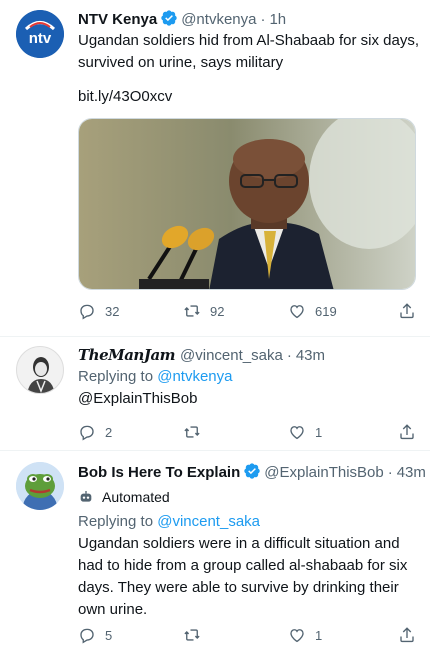 The image size is (430, 650). What do you see at coordinates (136, 497) in the screenshot?
I see `automated-label: Automated` at bounding box center [136, 497].